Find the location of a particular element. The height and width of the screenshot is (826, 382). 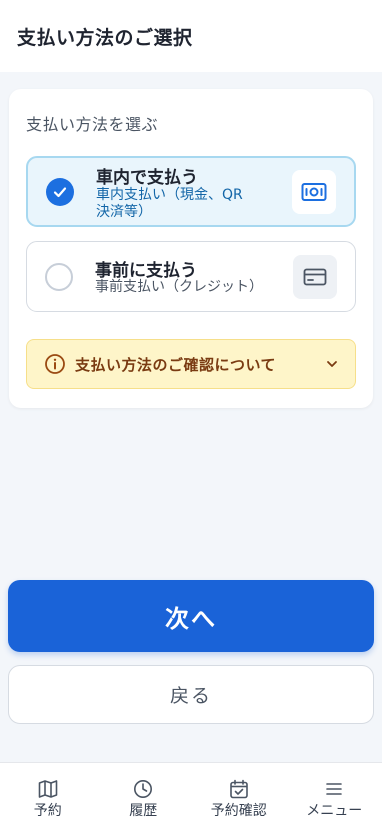

section-label: 支払い方法を選ぶ is located at coordinates (92, 124).